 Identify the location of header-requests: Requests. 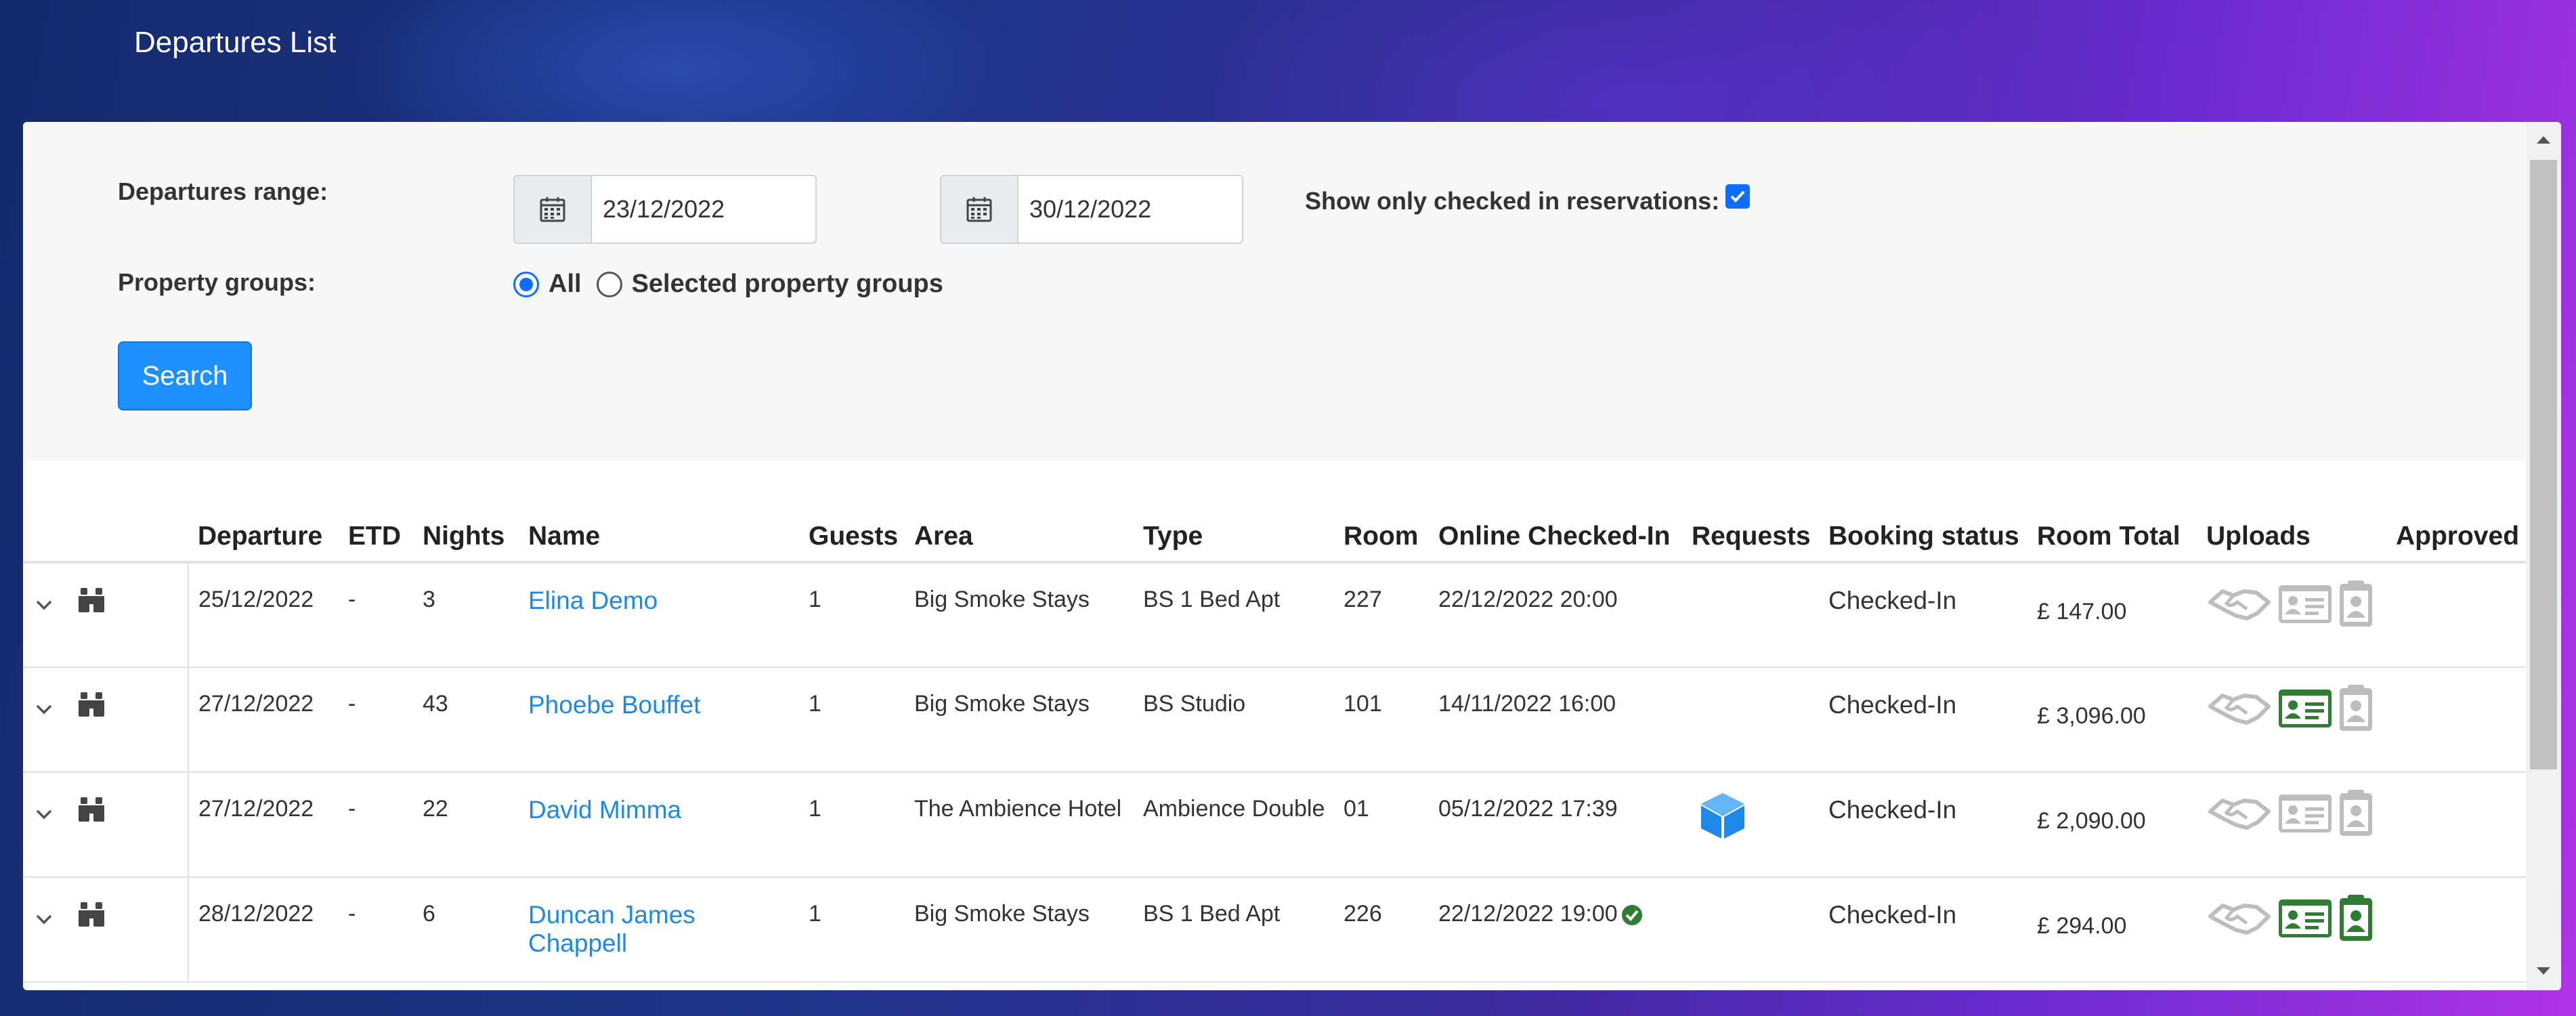
(1750, 532).